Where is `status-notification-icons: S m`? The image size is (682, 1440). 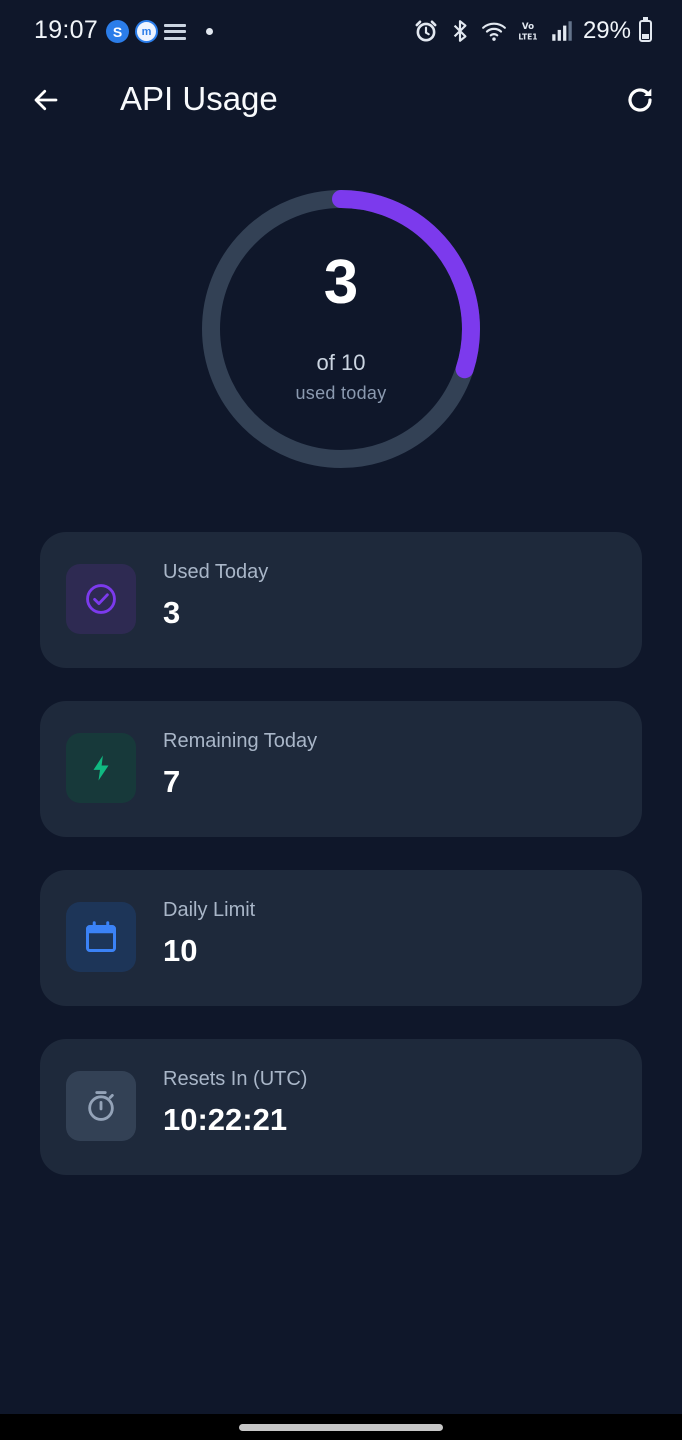 status-notification-icons: S m is located at coordinates (159, 31).